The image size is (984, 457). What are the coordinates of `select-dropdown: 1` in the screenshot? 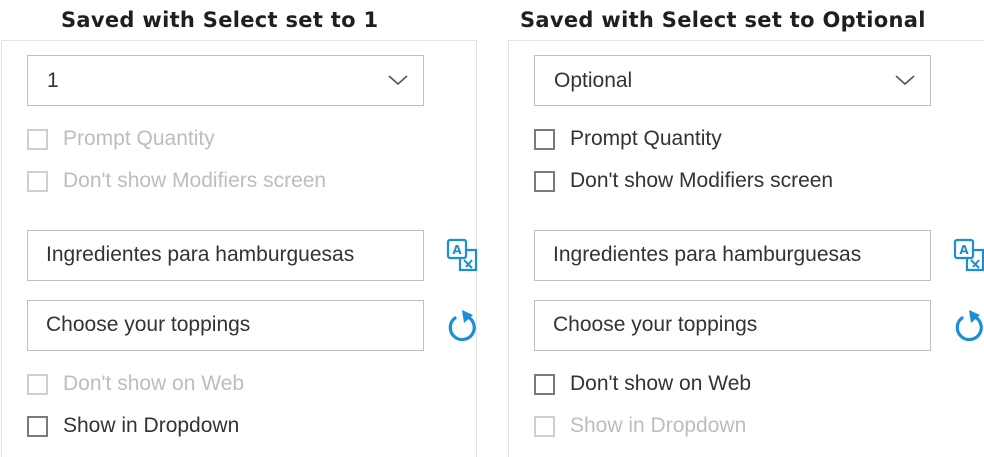 It's located at (225, 80).